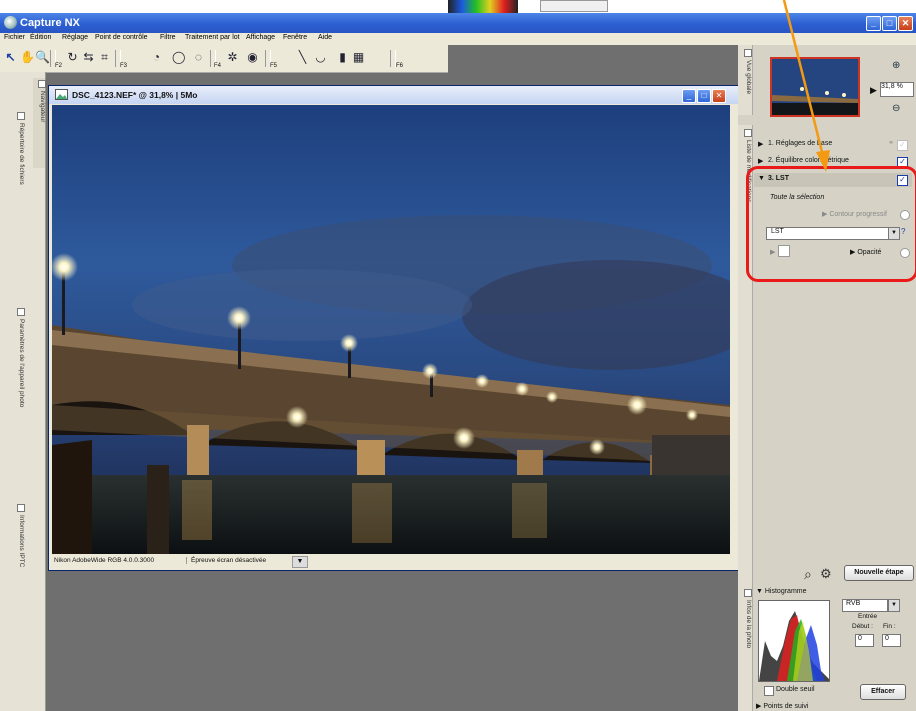 This screenshot has height=711, width=916. I want to click on menu-aide: Aide, so click(325, 37).